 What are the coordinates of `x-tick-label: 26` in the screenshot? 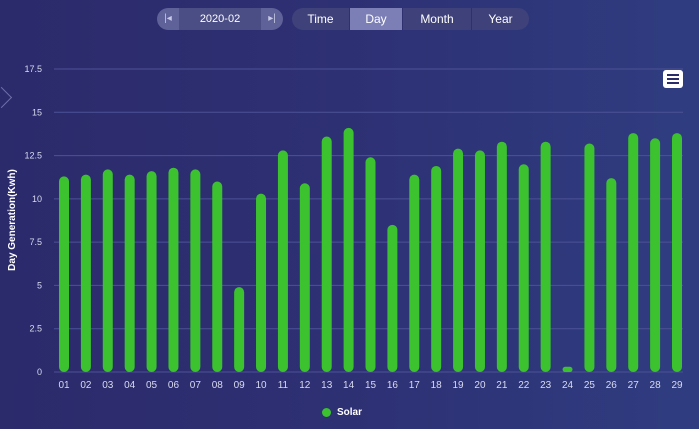 It's located at (612, 385).